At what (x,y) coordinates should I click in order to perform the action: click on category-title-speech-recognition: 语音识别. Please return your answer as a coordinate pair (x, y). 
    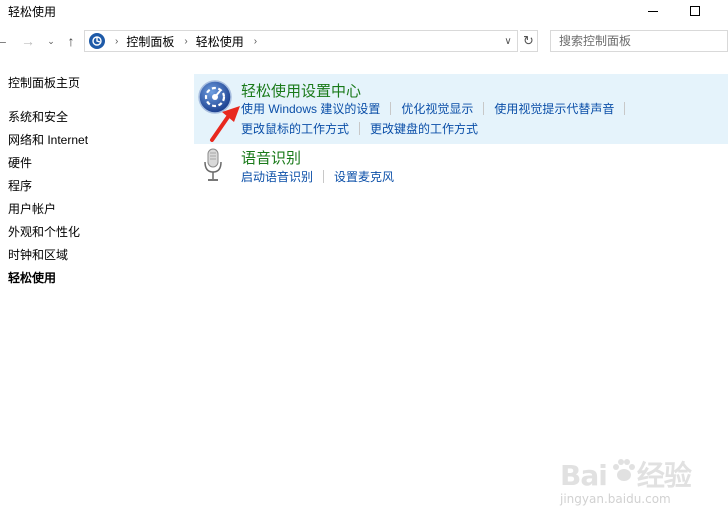
    Looking at the image, I should click on (271, 157).